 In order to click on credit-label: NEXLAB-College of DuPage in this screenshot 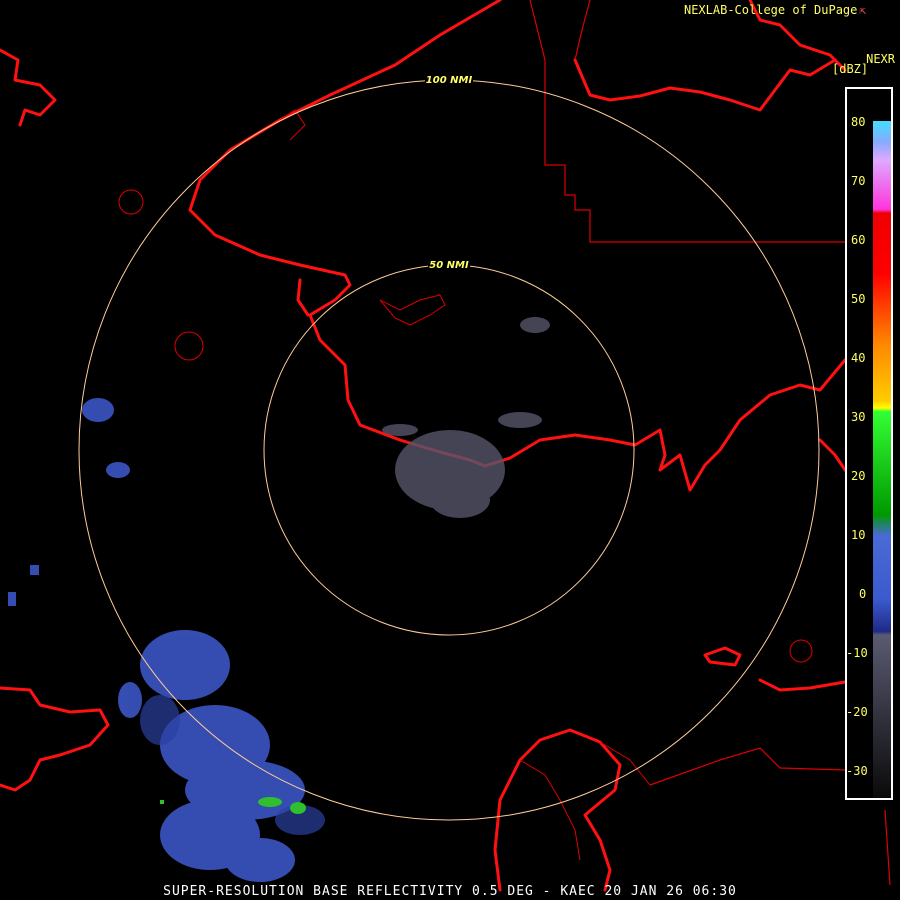, I will do `click(770, 10)`.